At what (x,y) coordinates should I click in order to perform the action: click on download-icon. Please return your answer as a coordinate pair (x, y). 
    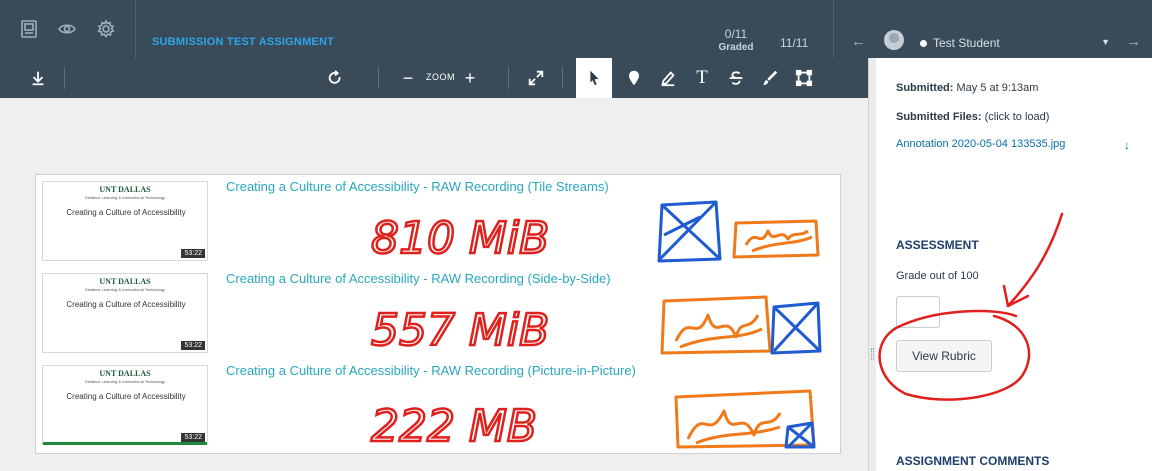
    Looking at the image, I should click on (38, 78).